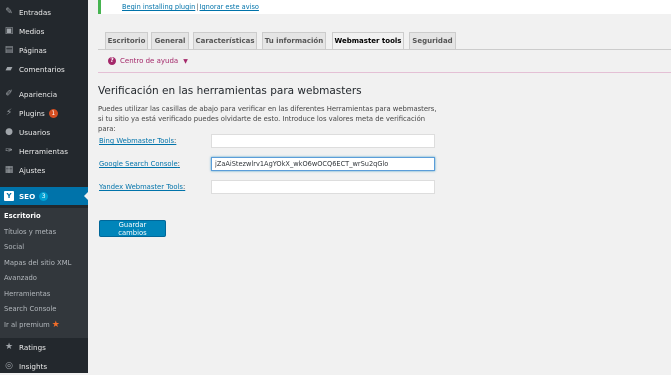  I want to click on yandex-verify-input, so click(323, 187).